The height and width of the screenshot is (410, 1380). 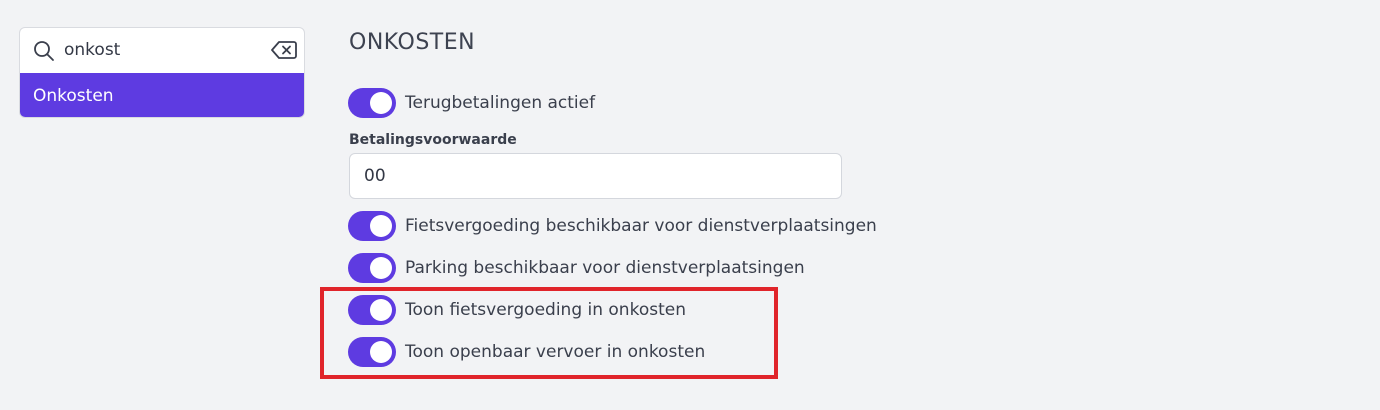 What do you see at coordinates (595, 176) in the screenshot?
I see `payment-term-input` at bounding box center [595, 176].